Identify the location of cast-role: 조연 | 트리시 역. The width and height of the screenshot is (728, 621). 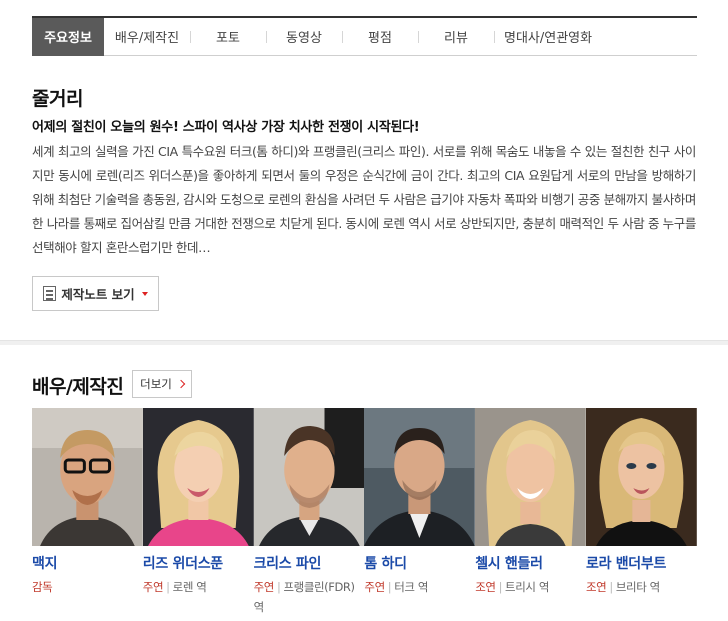
(530, 587).